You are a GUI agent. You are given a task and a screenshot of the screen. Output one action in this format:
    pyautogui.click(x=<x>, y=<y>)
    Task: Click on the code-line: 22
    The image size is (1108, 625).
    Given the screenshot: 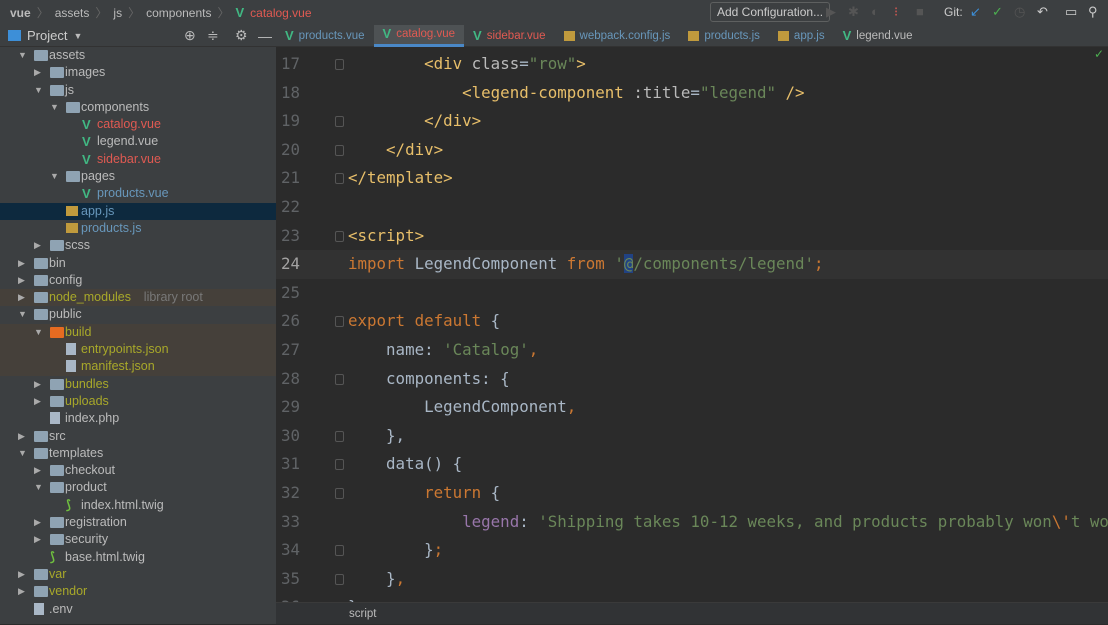 What is the action you would take?
    pyautogui.click(x=692, y=207)
    